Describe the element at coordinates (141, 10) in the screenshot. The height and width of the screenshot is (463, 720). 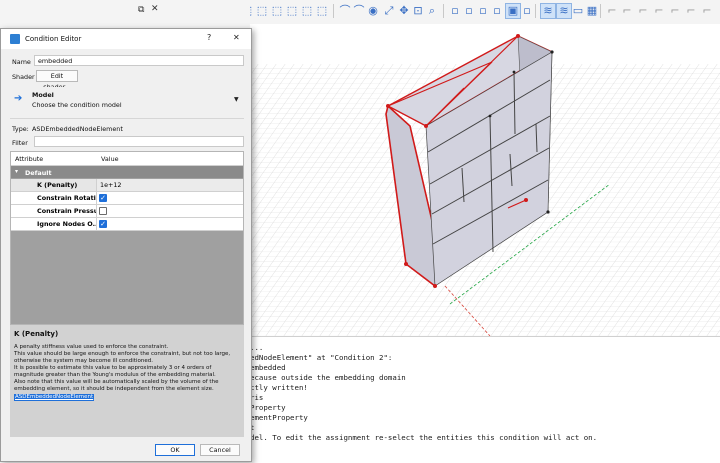
I see `panel-float-icon: ⧉` at that location.